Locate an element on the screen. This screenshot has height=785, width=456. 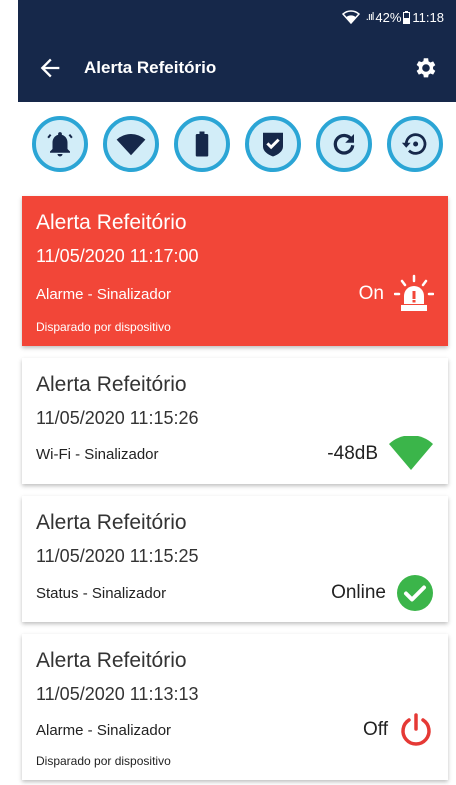
battery-button is located at coordinates (201, 144).